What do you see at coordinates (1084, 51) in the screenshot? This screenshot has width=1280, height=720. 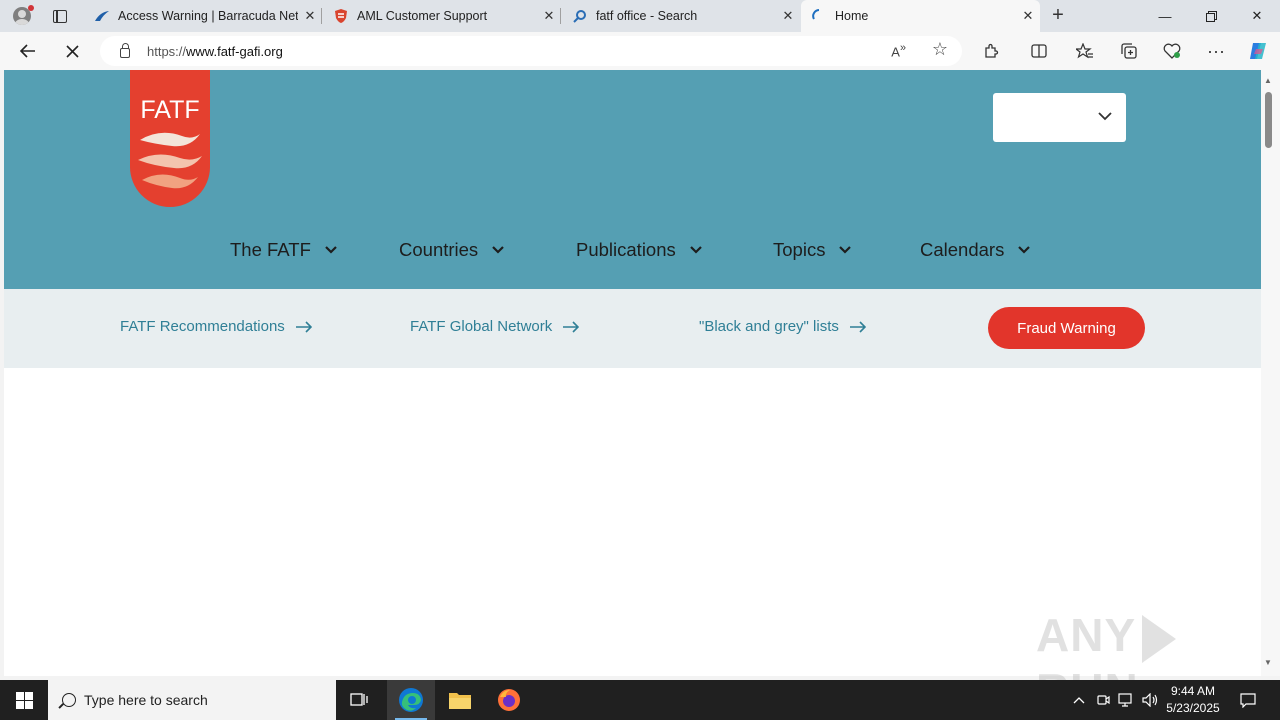 I see `favorites-icon` at bounding box center [1084, 51].